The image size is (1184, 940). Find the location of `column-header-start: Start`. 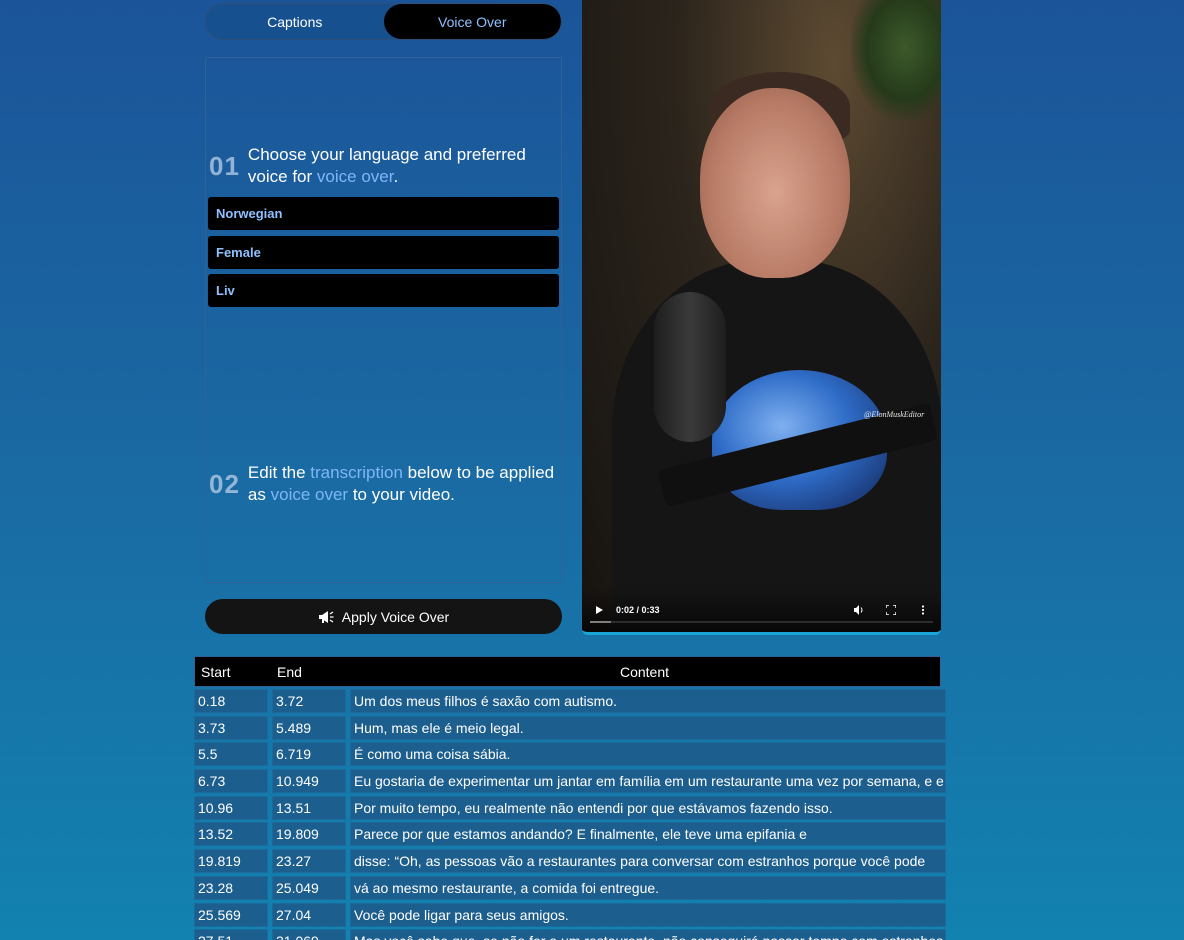

column-header-start: Start is located at coordinates (216, 671).